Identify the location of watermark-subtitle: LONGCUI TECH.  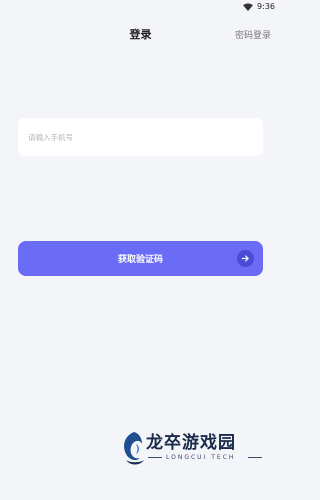
(201, 457).